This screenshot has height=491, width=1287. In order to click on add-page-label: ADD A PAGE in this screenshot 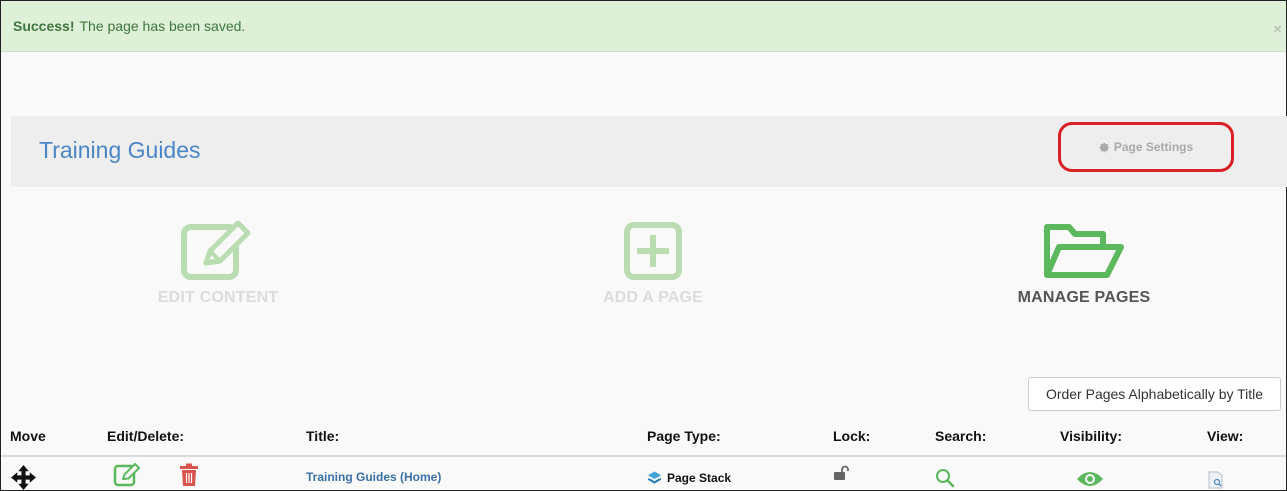, I will do `click(653, 297)`.